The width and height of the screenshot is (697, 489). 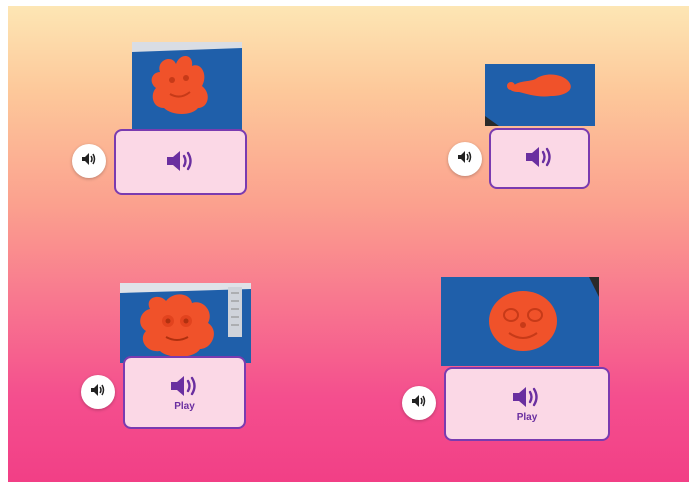 What do you see at coordinates (187, 86) in the screenshot?
I see `photo-playdough-creature` at bounding box center [187, 86].